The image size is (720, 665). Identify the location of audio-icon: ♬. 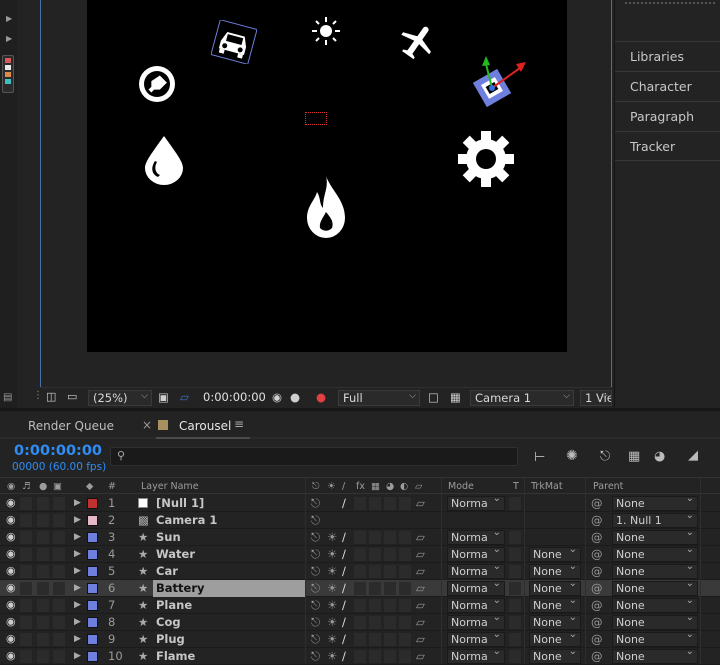
(26, 486).